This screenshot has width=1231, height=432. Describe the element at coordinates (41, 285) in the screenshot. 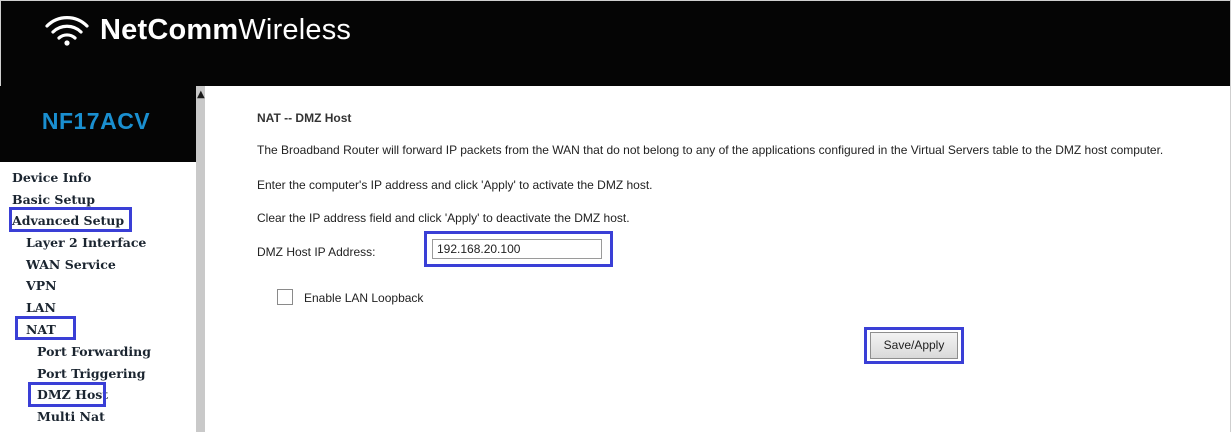

I see `sidebar-item-vpn: VPN` at that location.